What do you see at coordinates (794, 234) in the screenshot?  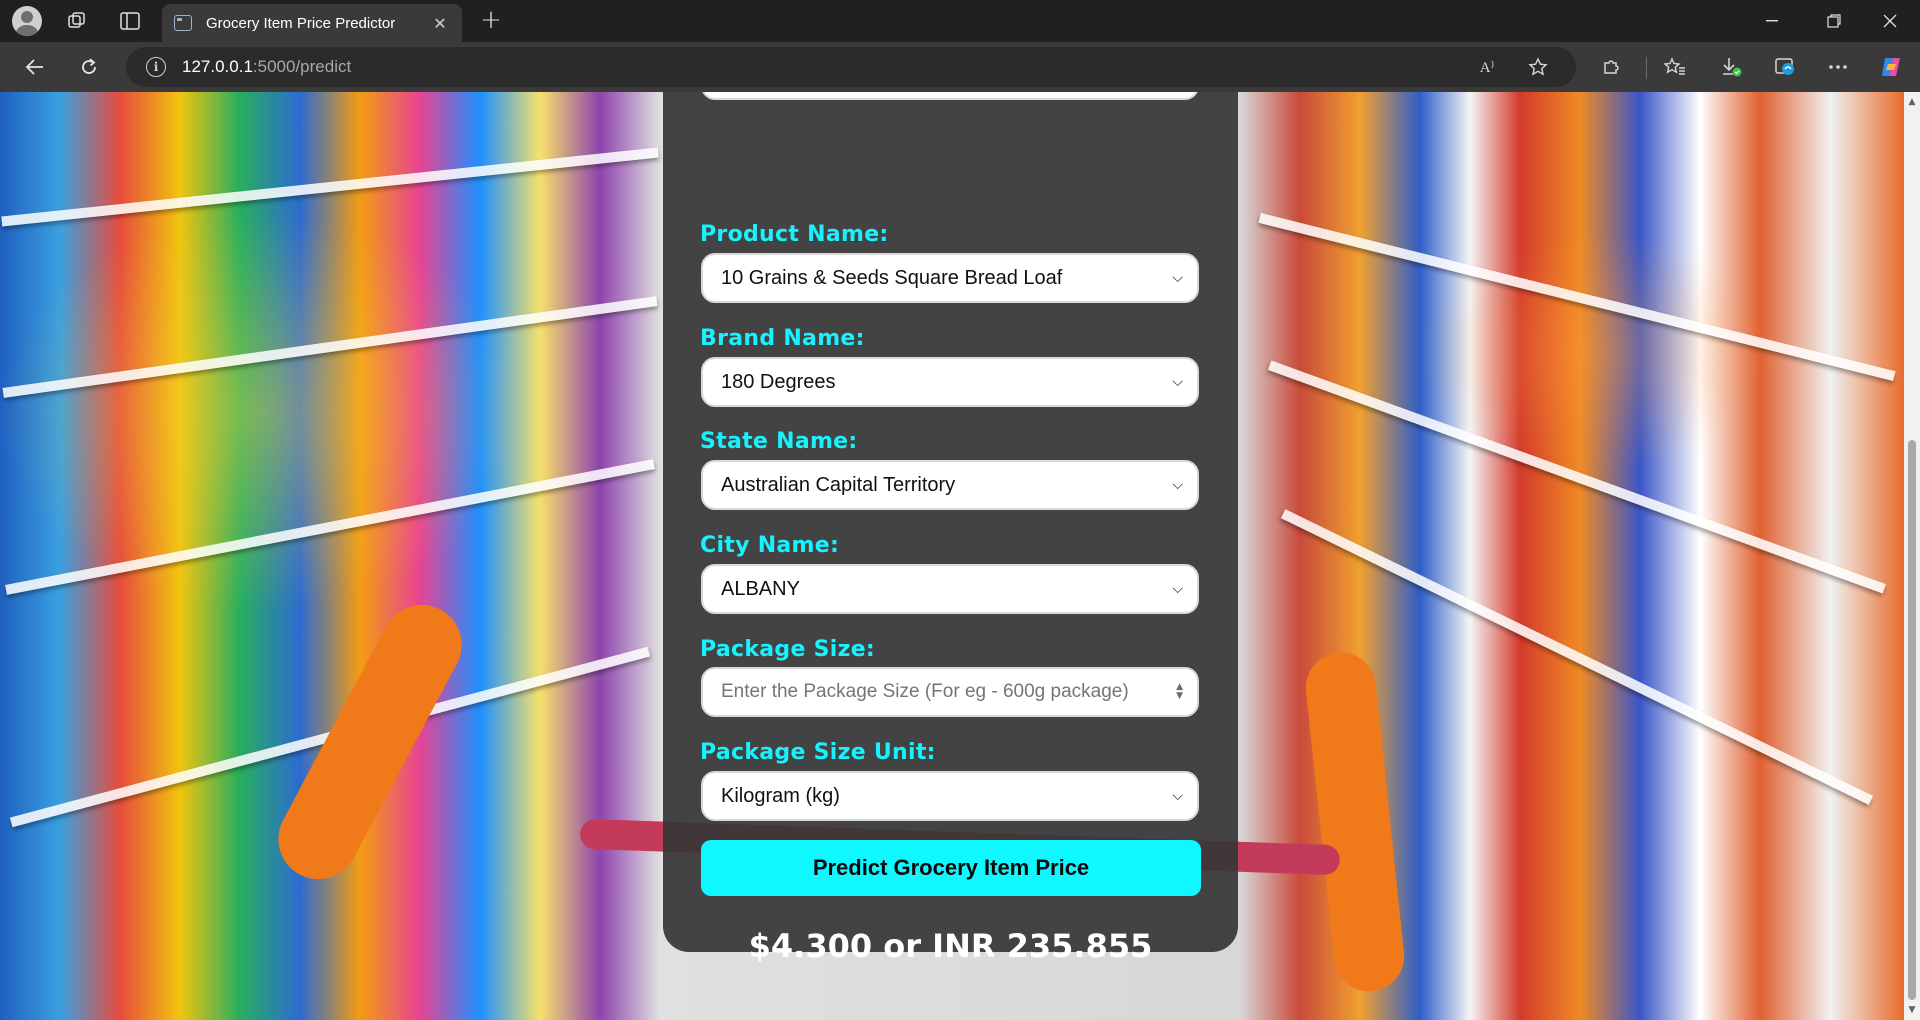 I see `product-name-label: Product Name:` at bounding box center [794, 234].